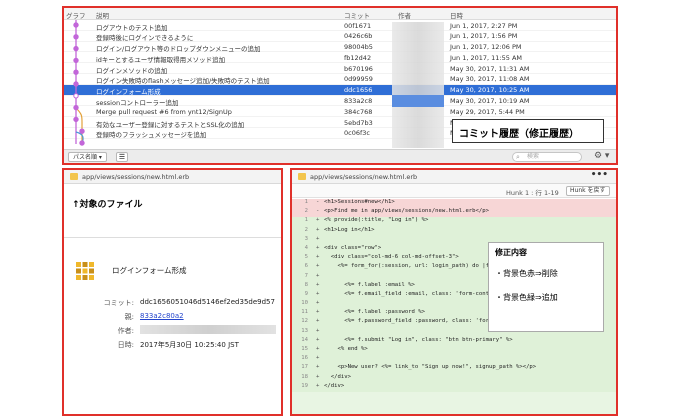 The image size is (680, 420). What do you see at coordinates (349, 229) in the screenshot?
I see `line-code: <h1>Log in</h1>` at bounding box center [349, 229].